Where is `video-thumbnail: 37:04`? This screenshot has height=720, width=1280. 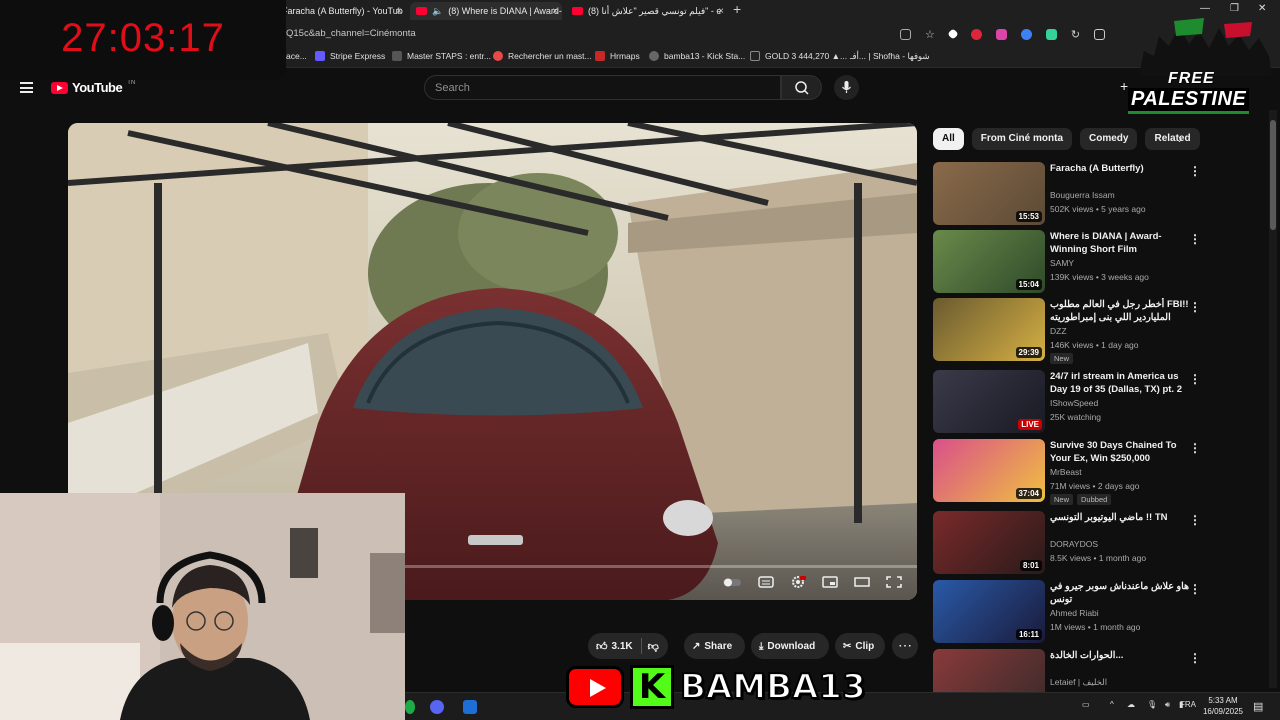
video-thumbnail: 37:04 is located at coordinates (989, 470).